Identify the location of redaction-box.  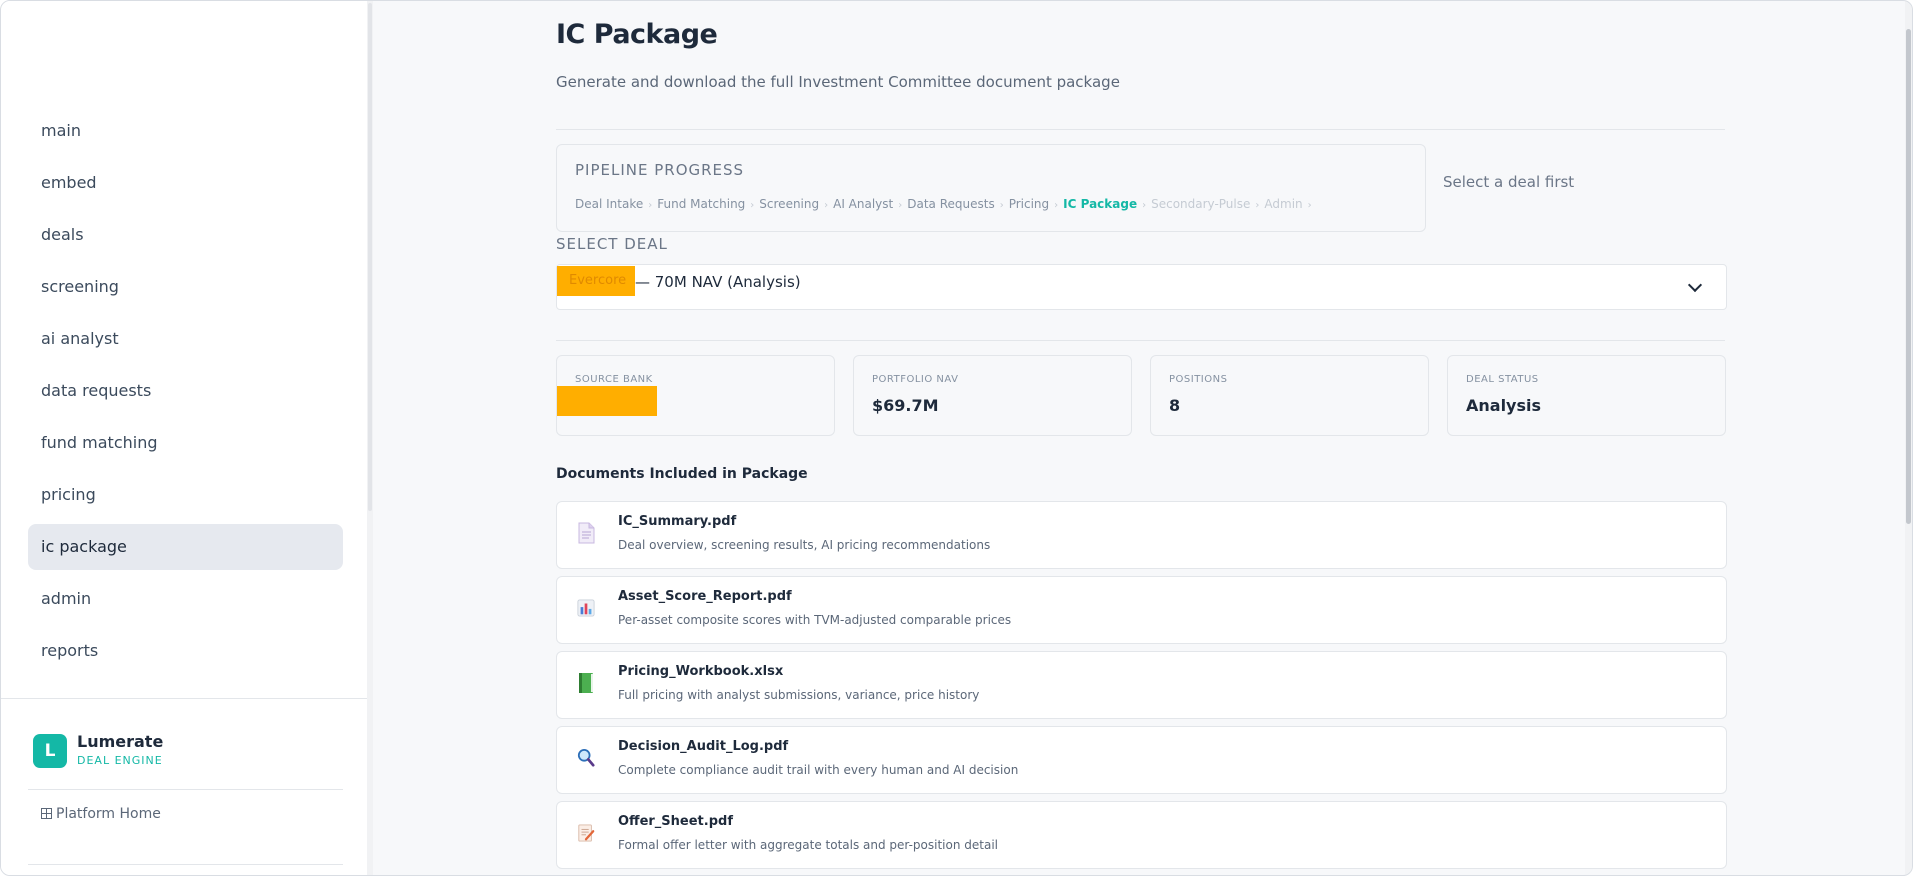
(607, 401).